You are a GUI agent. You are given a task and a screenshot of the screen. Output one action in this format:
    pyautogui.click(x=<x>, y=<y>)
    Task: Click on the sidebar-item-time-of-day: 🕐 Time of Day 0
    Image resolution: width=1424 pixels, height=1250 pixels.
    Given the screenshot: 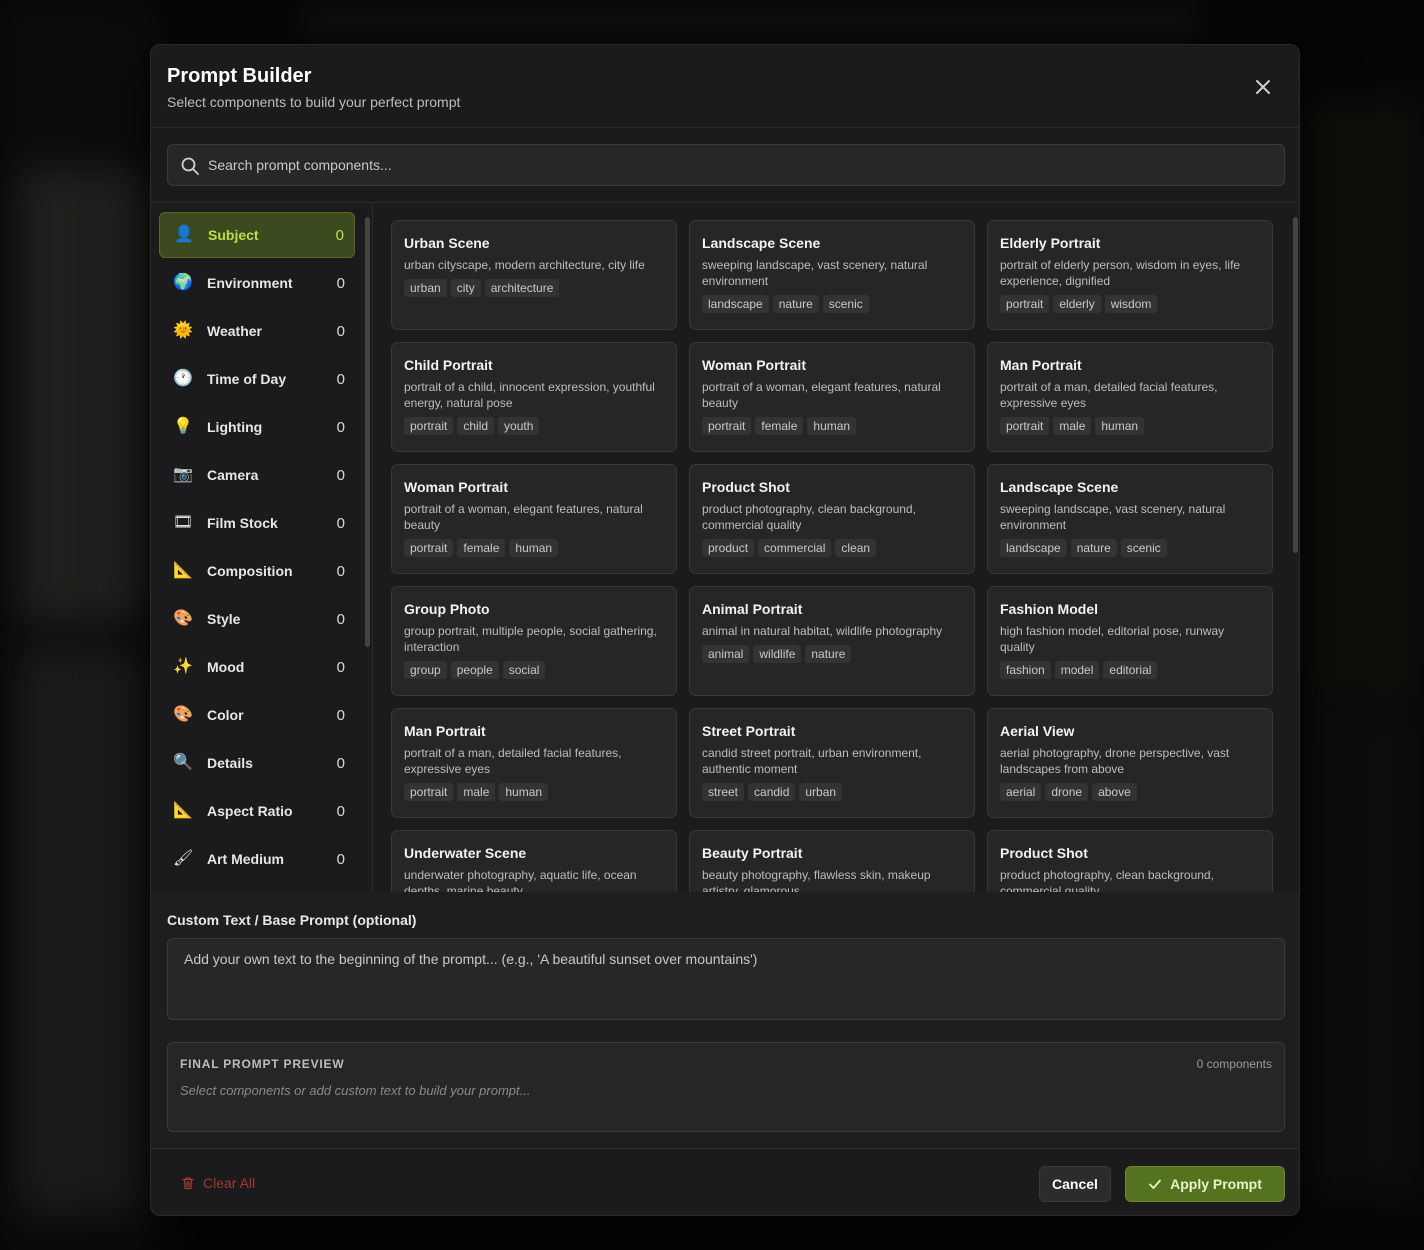 What is the action you would take?
    pyautogui.click(x=257, y=379)
    